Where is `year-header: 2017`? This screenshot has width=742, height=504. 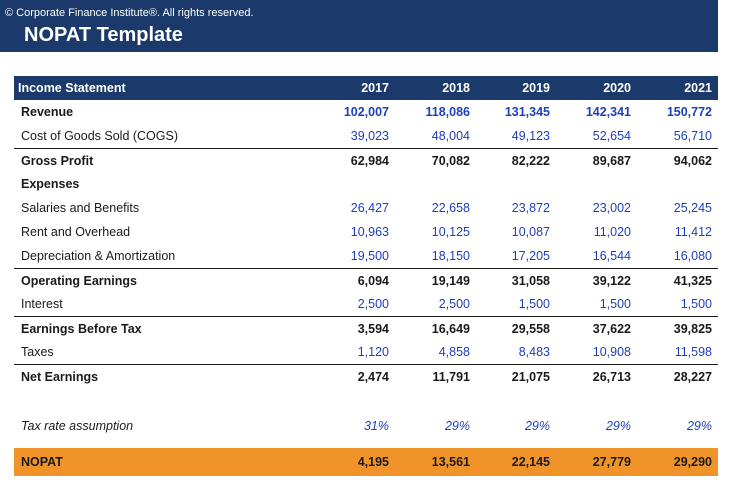
year-header: 2017 is located at coordinates (375, 88).